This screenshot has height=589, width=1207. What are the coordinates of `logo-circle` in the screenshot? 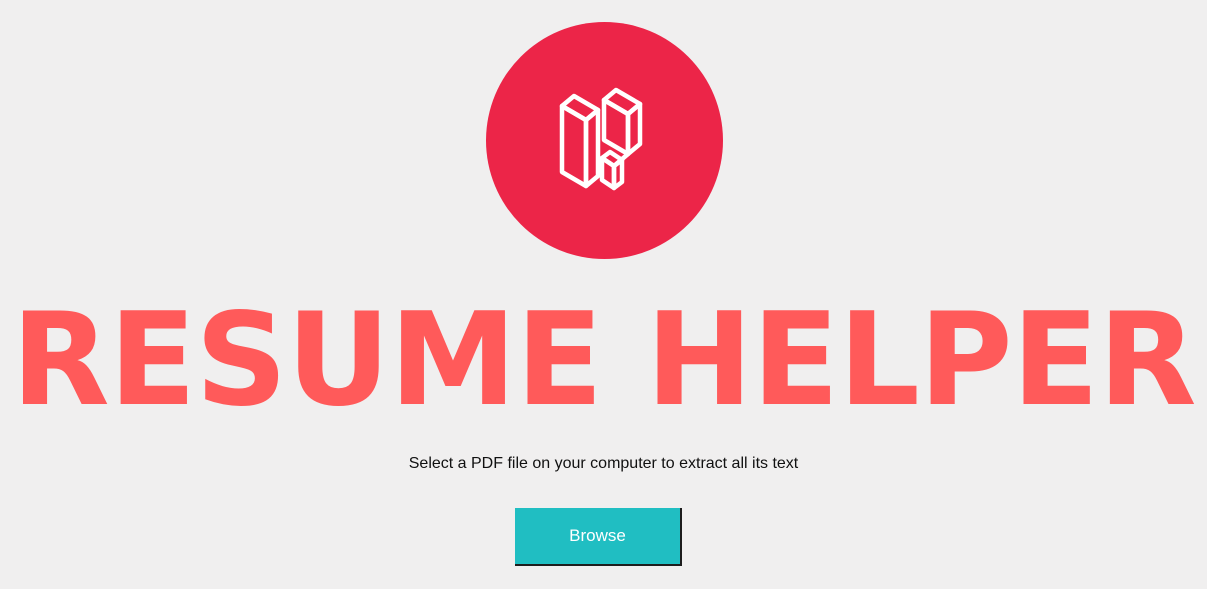 It's located at (604, 140).